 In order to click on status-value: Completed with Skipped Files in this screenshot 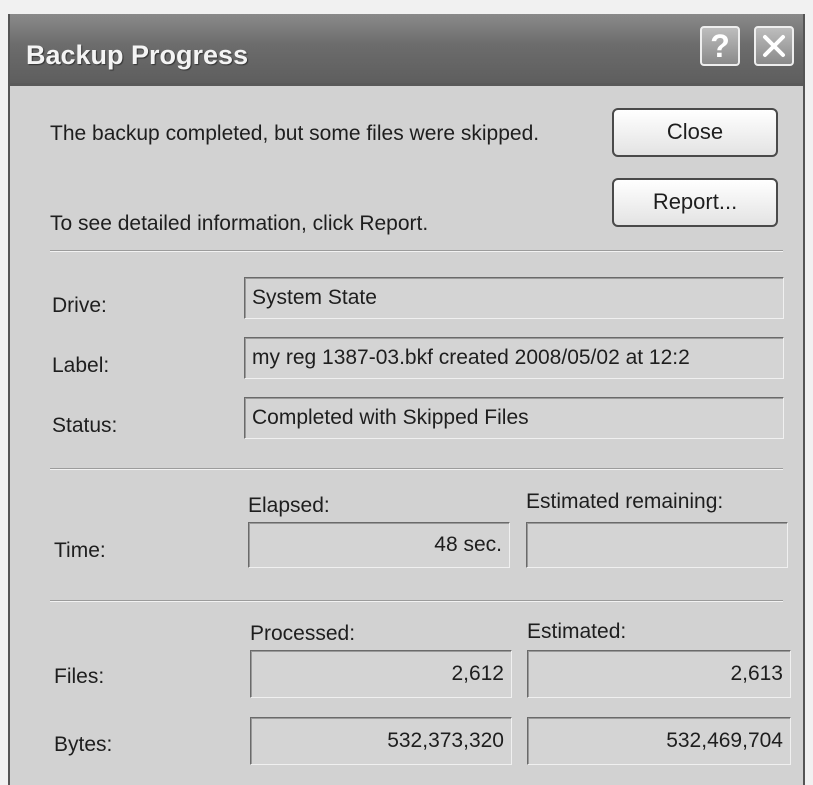, I will do `click(514, 418)`.